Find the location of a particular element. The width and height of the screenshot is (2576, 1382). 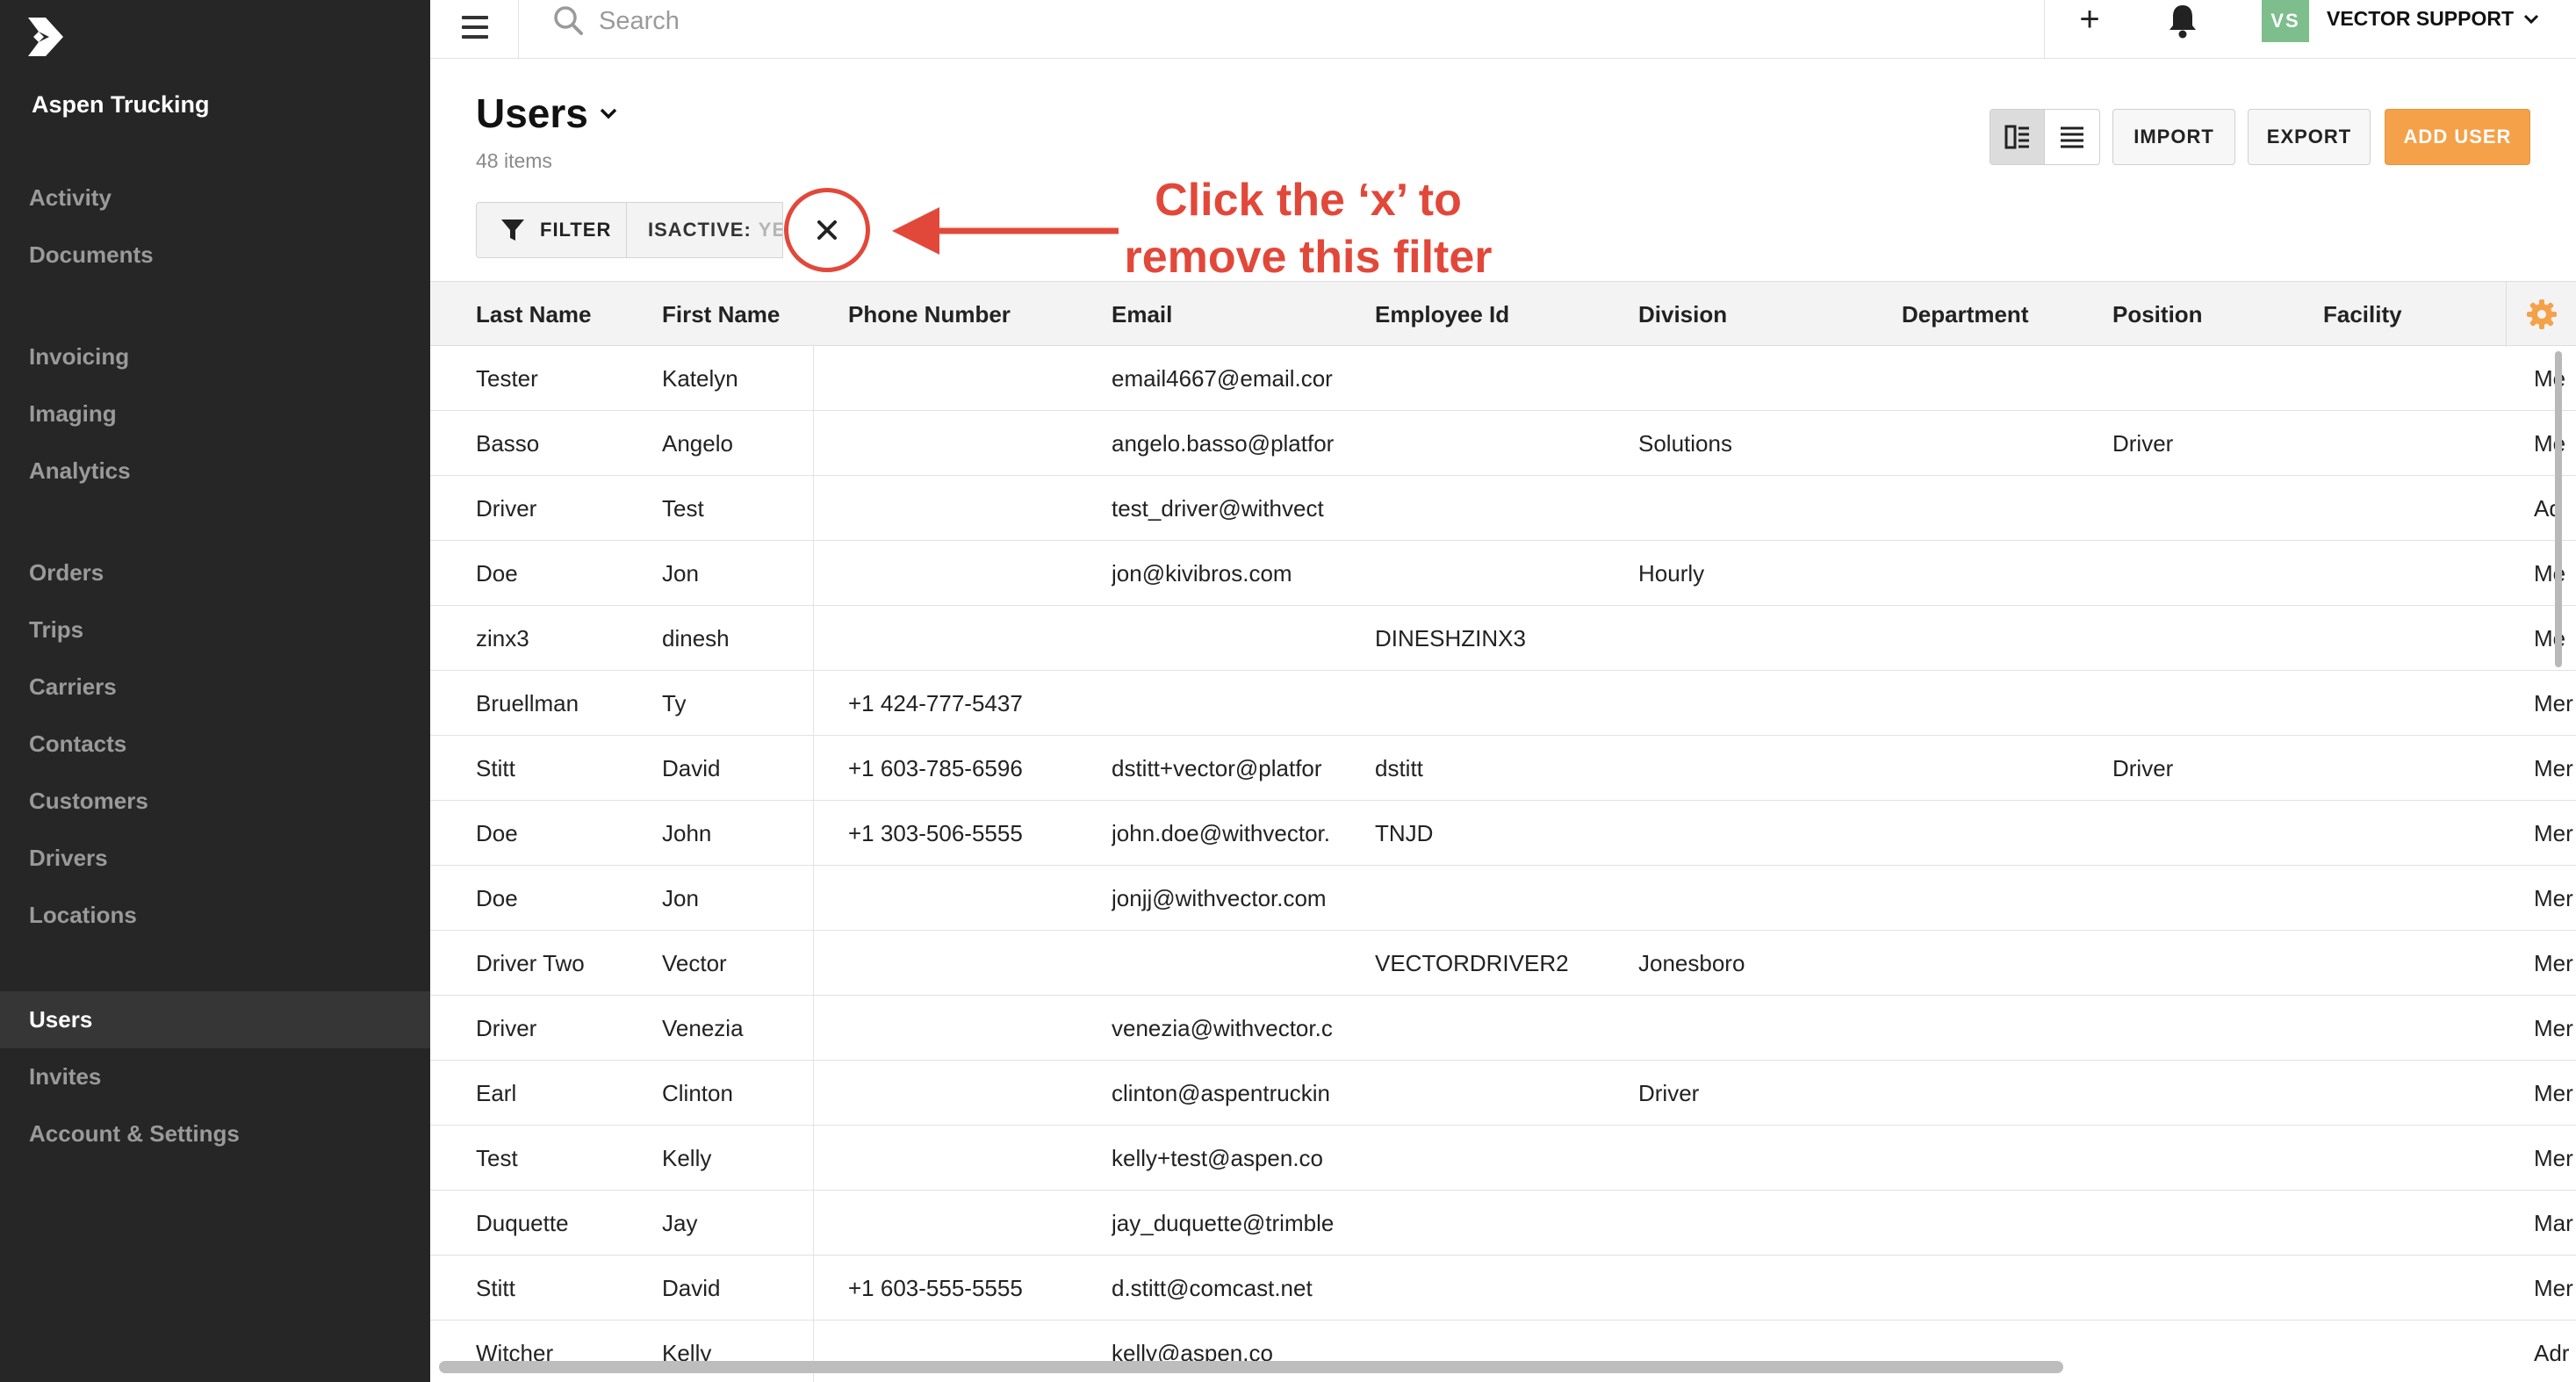

column-header-first-name: First Name is located at coordinates (721, 314).